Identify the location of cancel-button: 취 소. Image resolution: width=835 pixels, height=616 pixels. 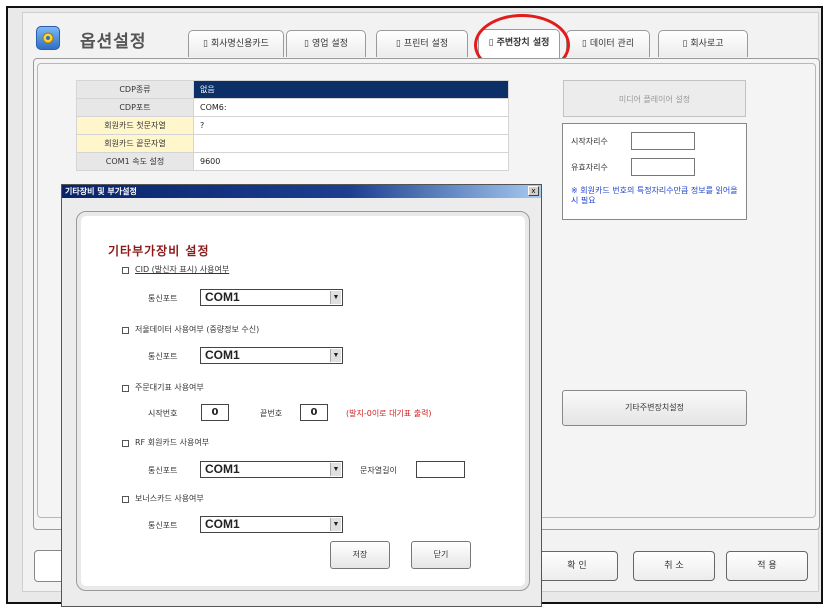
(674, 566).